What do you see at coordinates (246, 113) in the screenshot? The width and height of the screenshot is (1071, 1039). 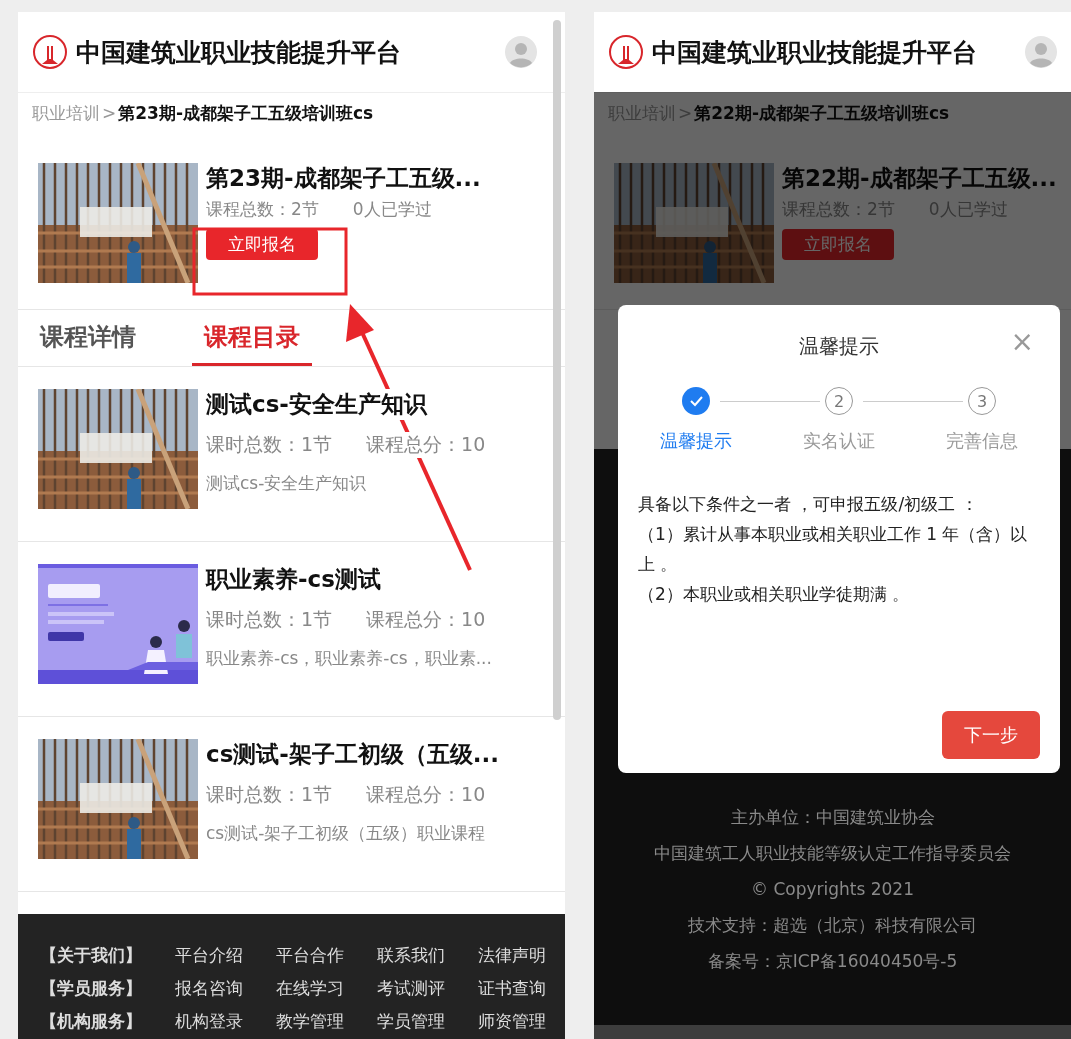 I see `breadcrumb-current: 第23期-成都架子工五级培训班cs` at bounding box center [246, 113].